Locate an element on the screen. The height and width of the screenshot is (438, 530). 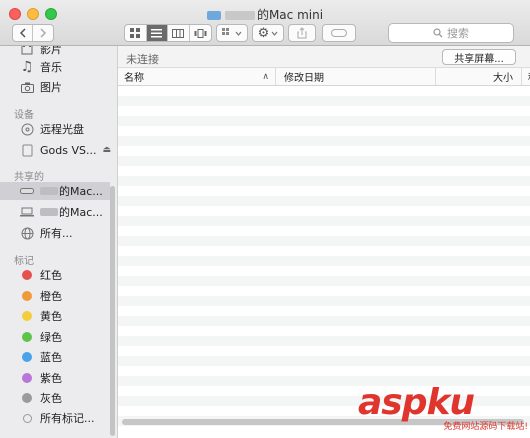
green-dot-icon is located at coordinates (27, 337).